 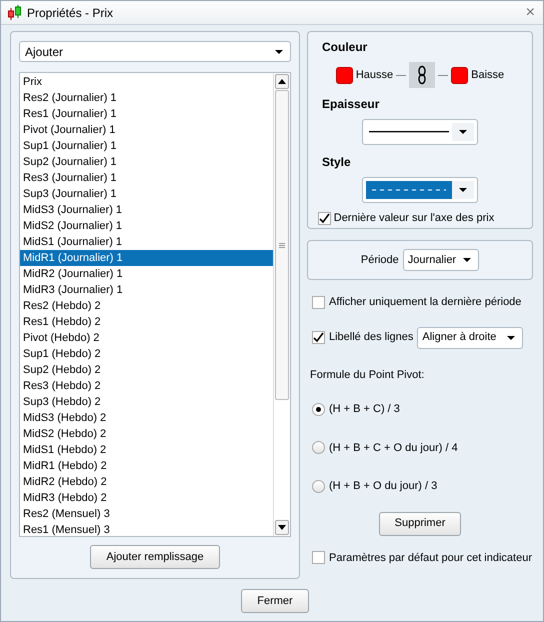 I want to click on list-item: MidR2 (Journalier) 1, so click(x=146, y=274).